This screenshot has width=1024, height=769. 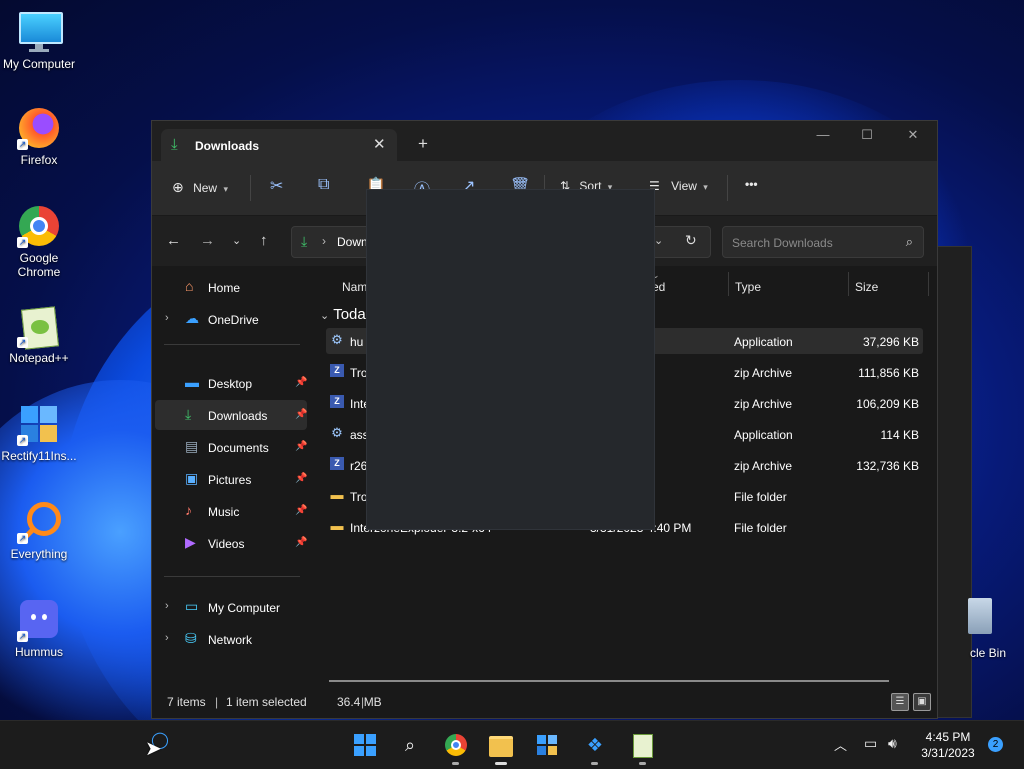 What do you see at coordinates (887, 466) in the screenshot?
I see `file-size: 132,736 KB` at bounding box center [887, 466].